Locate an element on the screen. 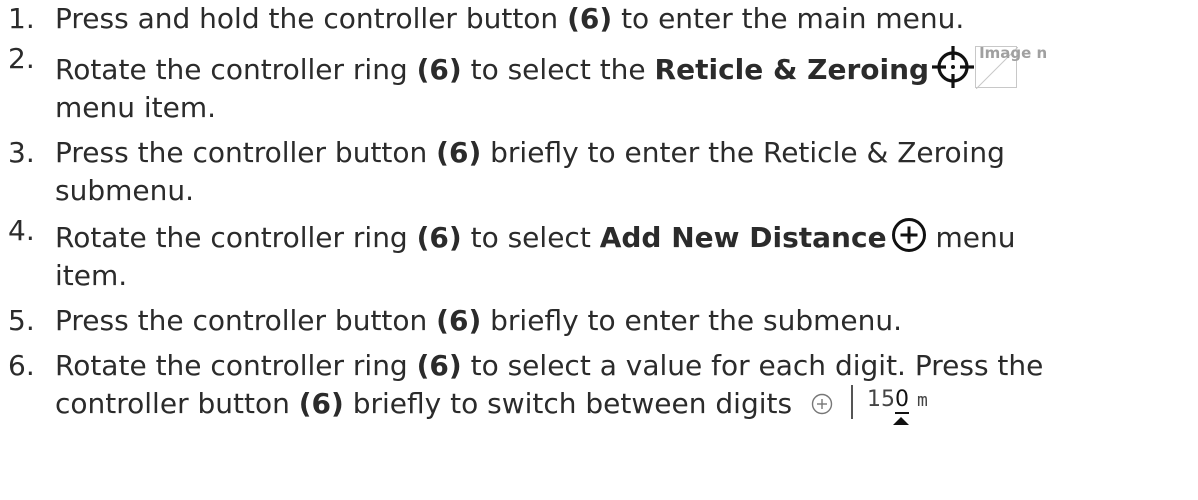 The image size is (1198, 500). step-number: 2. is located at coordinates (21, 58).